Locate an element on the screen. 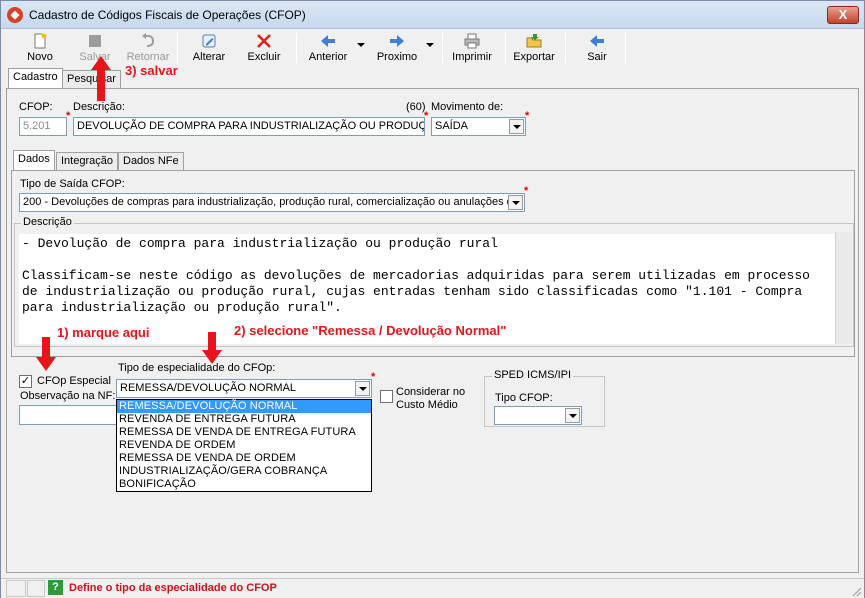  especialidade-select: REMESSA/DEVOLUÇÃO NORMAL is located at coordinates (244, 388).